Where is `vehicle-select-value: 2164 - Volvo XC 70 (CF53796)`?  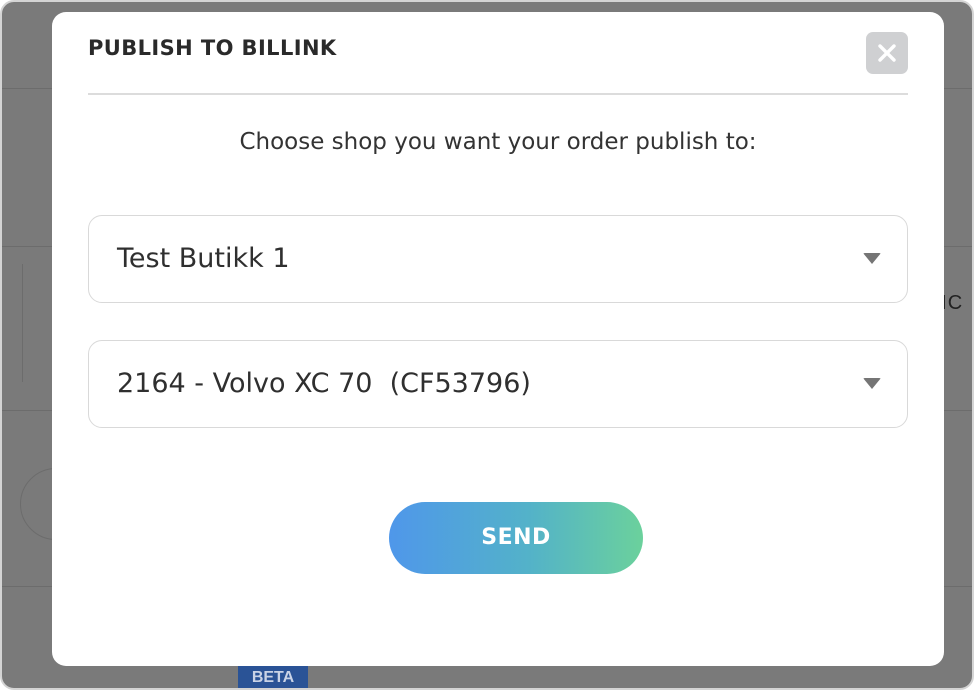
vehicle-select-value: 2164 - Volvo XC 70 (CF53796) is located at coordinates (324, 383).